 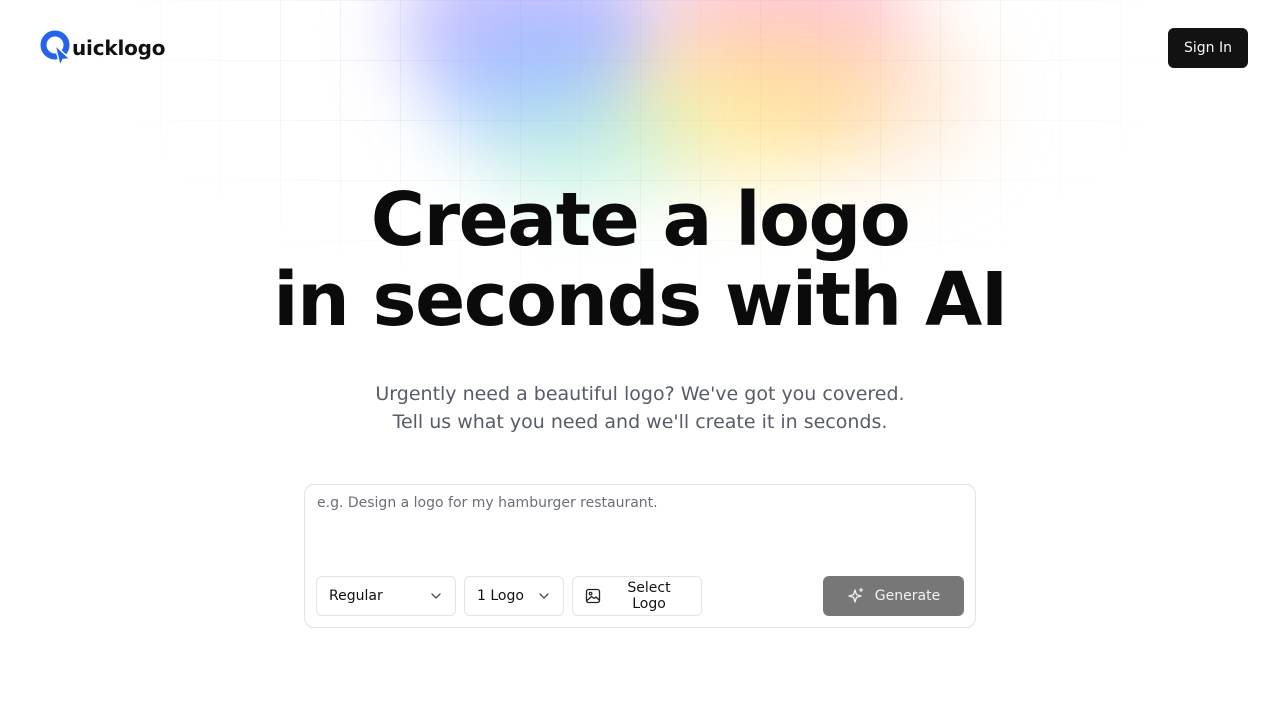 What do you see at coordinates (640, 300) in the screenshot?
I see `hero-title-line-2: in seconds with AI` at bounding box center [640, 300].